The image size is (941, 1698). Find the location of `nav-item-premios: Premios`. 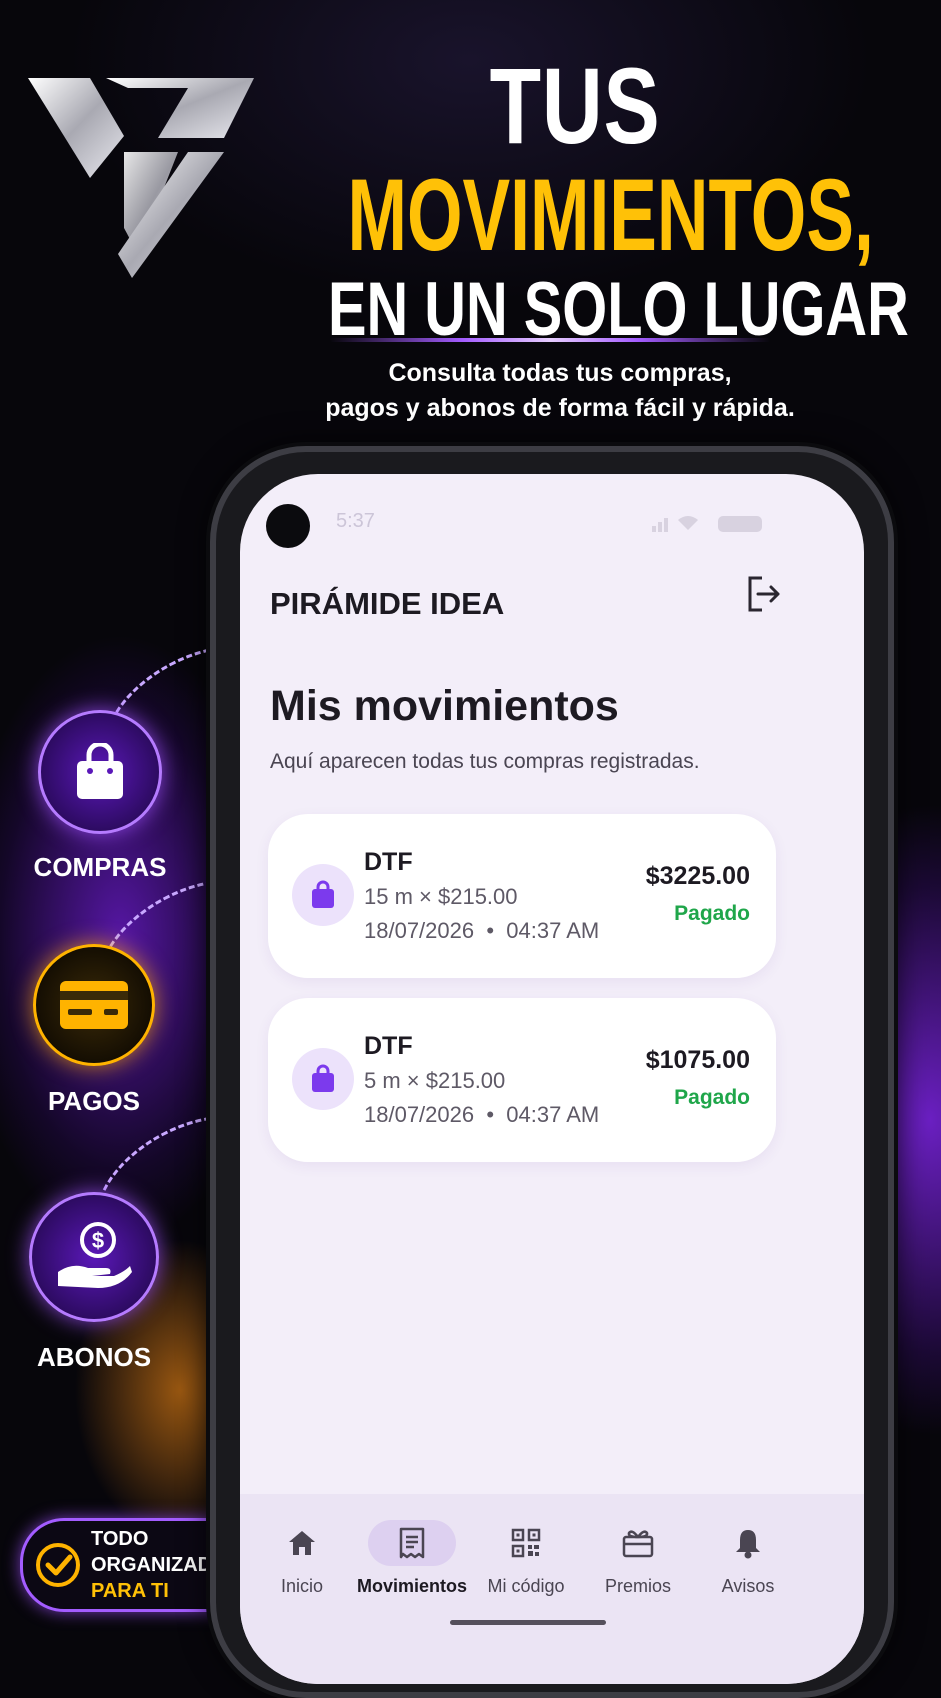

nav-item-premios: Premios is located at coordinates (638, 1558).